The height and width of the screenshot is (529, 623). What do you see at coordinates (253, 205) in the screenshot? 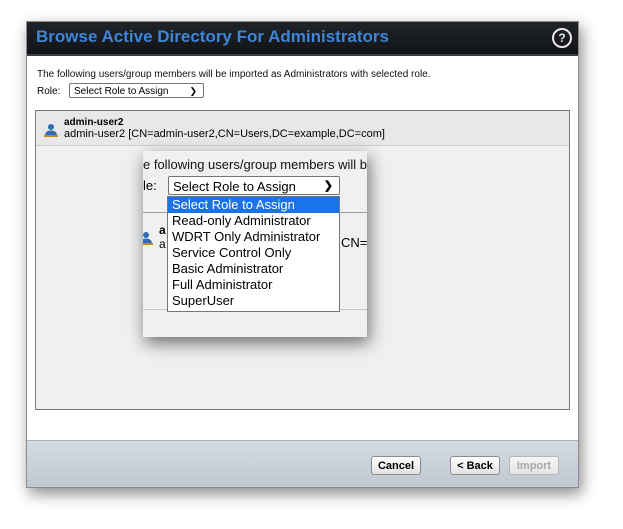
I see `role-option-select: Select Role to Assign` at bounding box center [253, 205].